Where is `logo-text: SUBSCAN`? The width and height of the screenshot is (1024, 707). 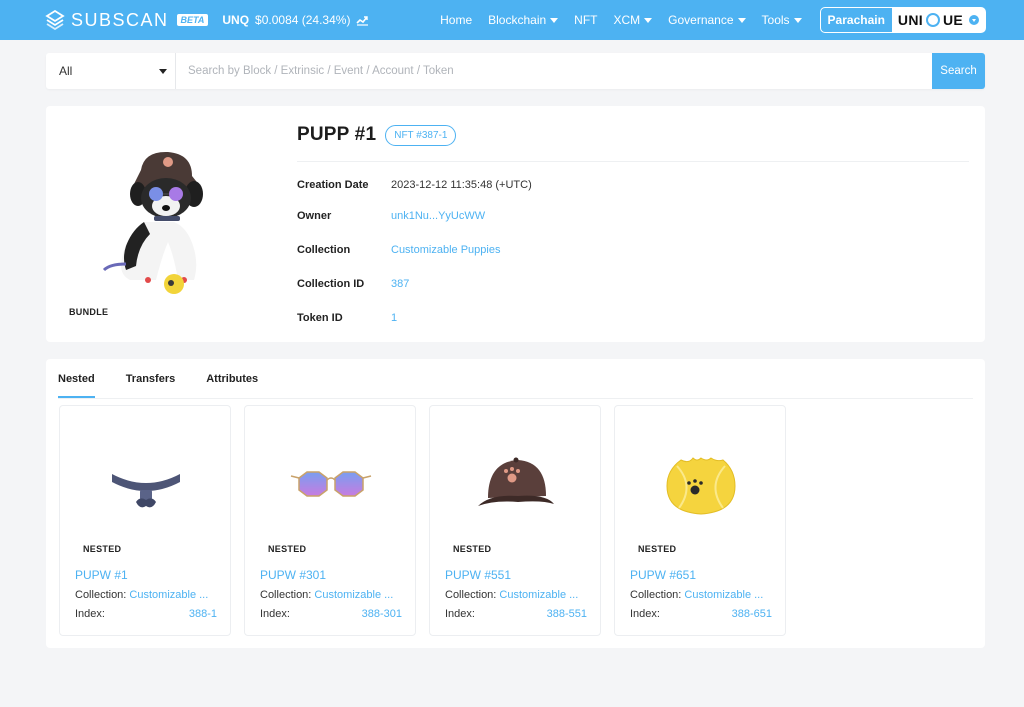
logo-text: SUBSCAN is located at coordinates (120, 19).